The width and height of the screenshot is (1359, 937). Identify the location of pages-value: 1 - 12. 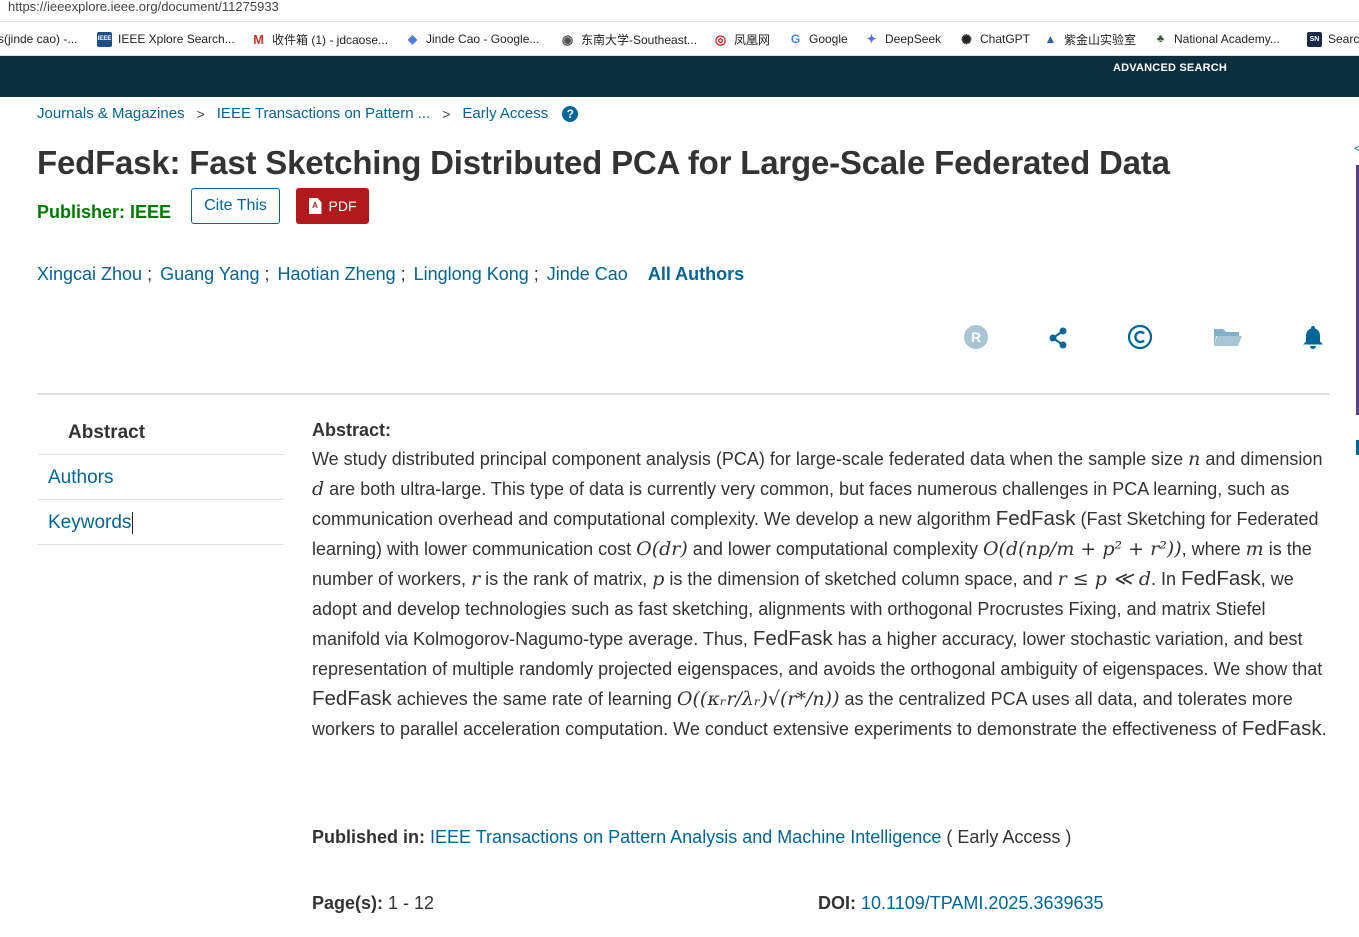
(411, 903).